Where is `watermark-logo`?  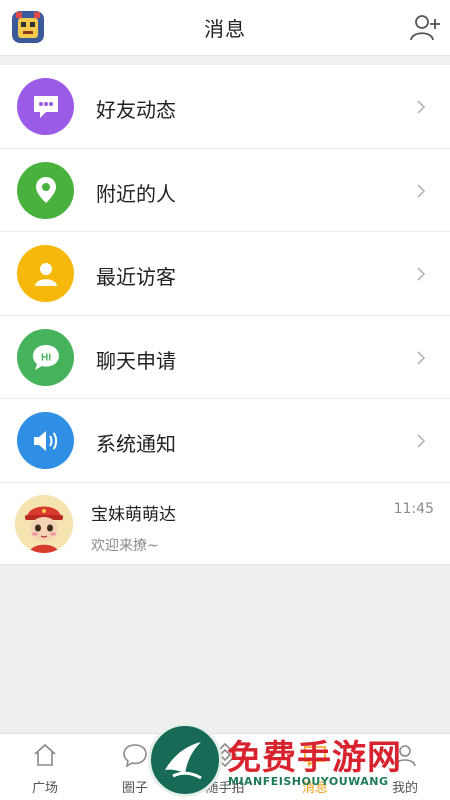 watermark-logo is located at coordinates (185, 760).